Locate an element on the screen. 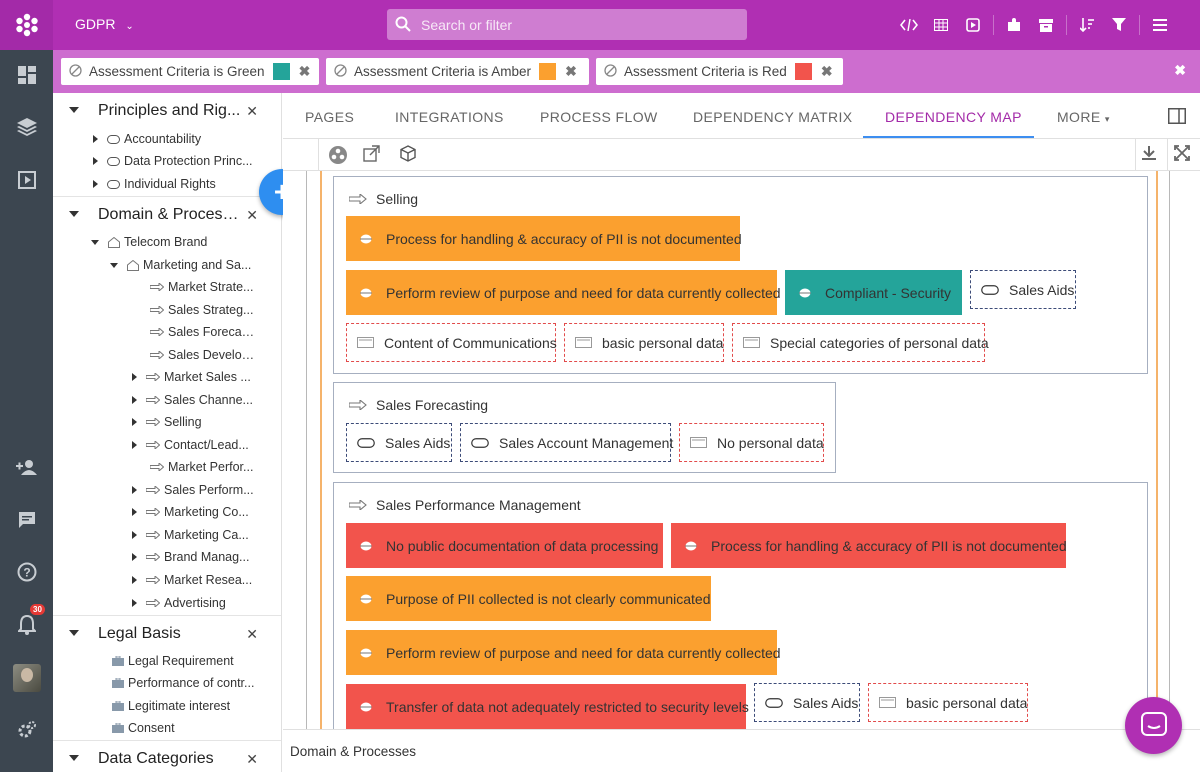 The width and height of the screenshot is (1200, 772). help-icon: ? is located at coordinates (26, 572).